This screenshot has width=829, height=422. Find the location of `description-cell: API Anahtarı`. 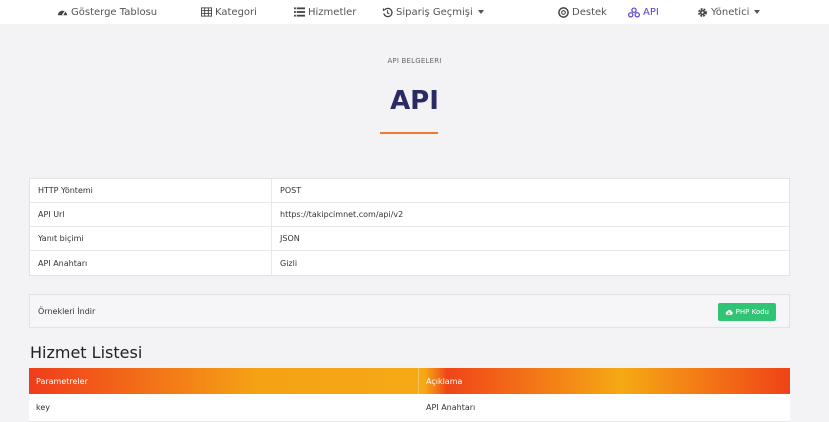

description-cell: API Anahtarı is located at coordinates (451, 407).